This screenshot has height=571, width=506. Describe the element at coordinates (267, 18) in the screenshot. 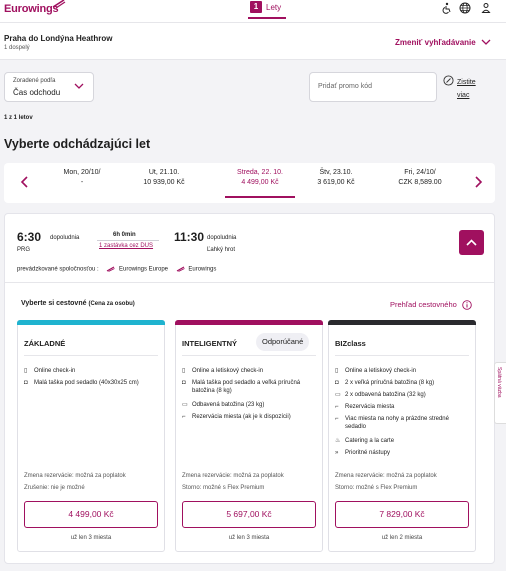

I see `step-active-underline` at that location.